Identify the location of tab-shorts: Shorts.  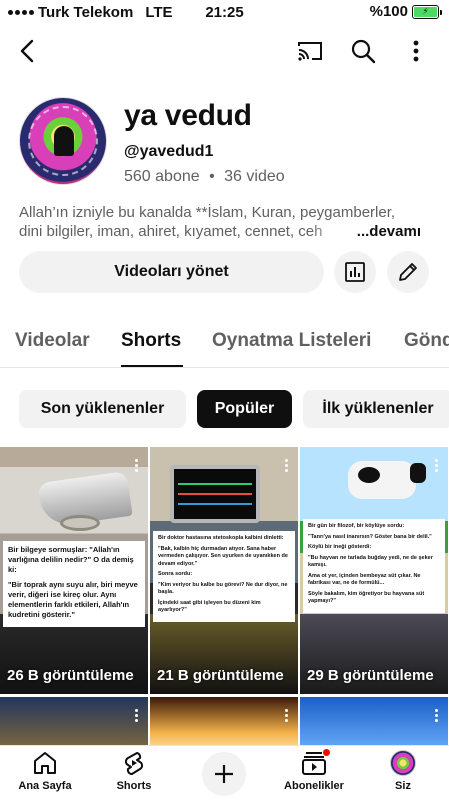
(151, 341).